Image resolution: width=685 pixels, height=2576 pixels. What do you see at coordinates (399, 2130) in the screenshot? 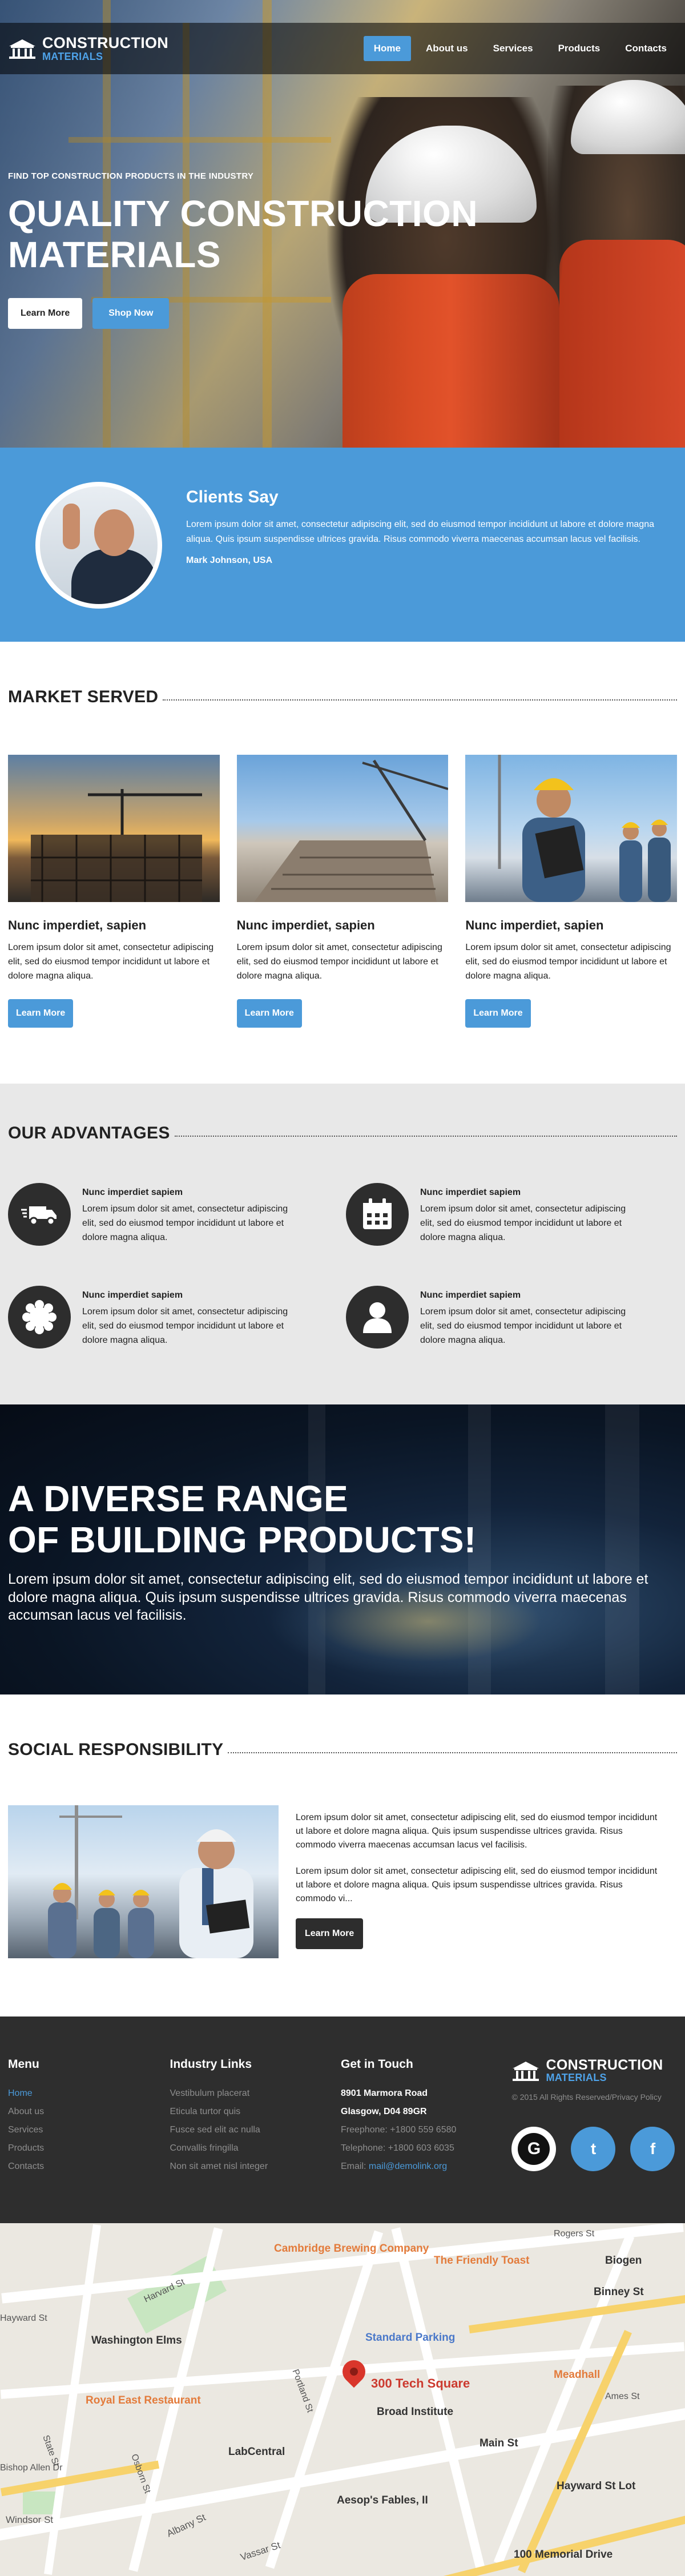
I see `freephone: Freephone: +1800 559 6580` at bounding box center [399, 2130].